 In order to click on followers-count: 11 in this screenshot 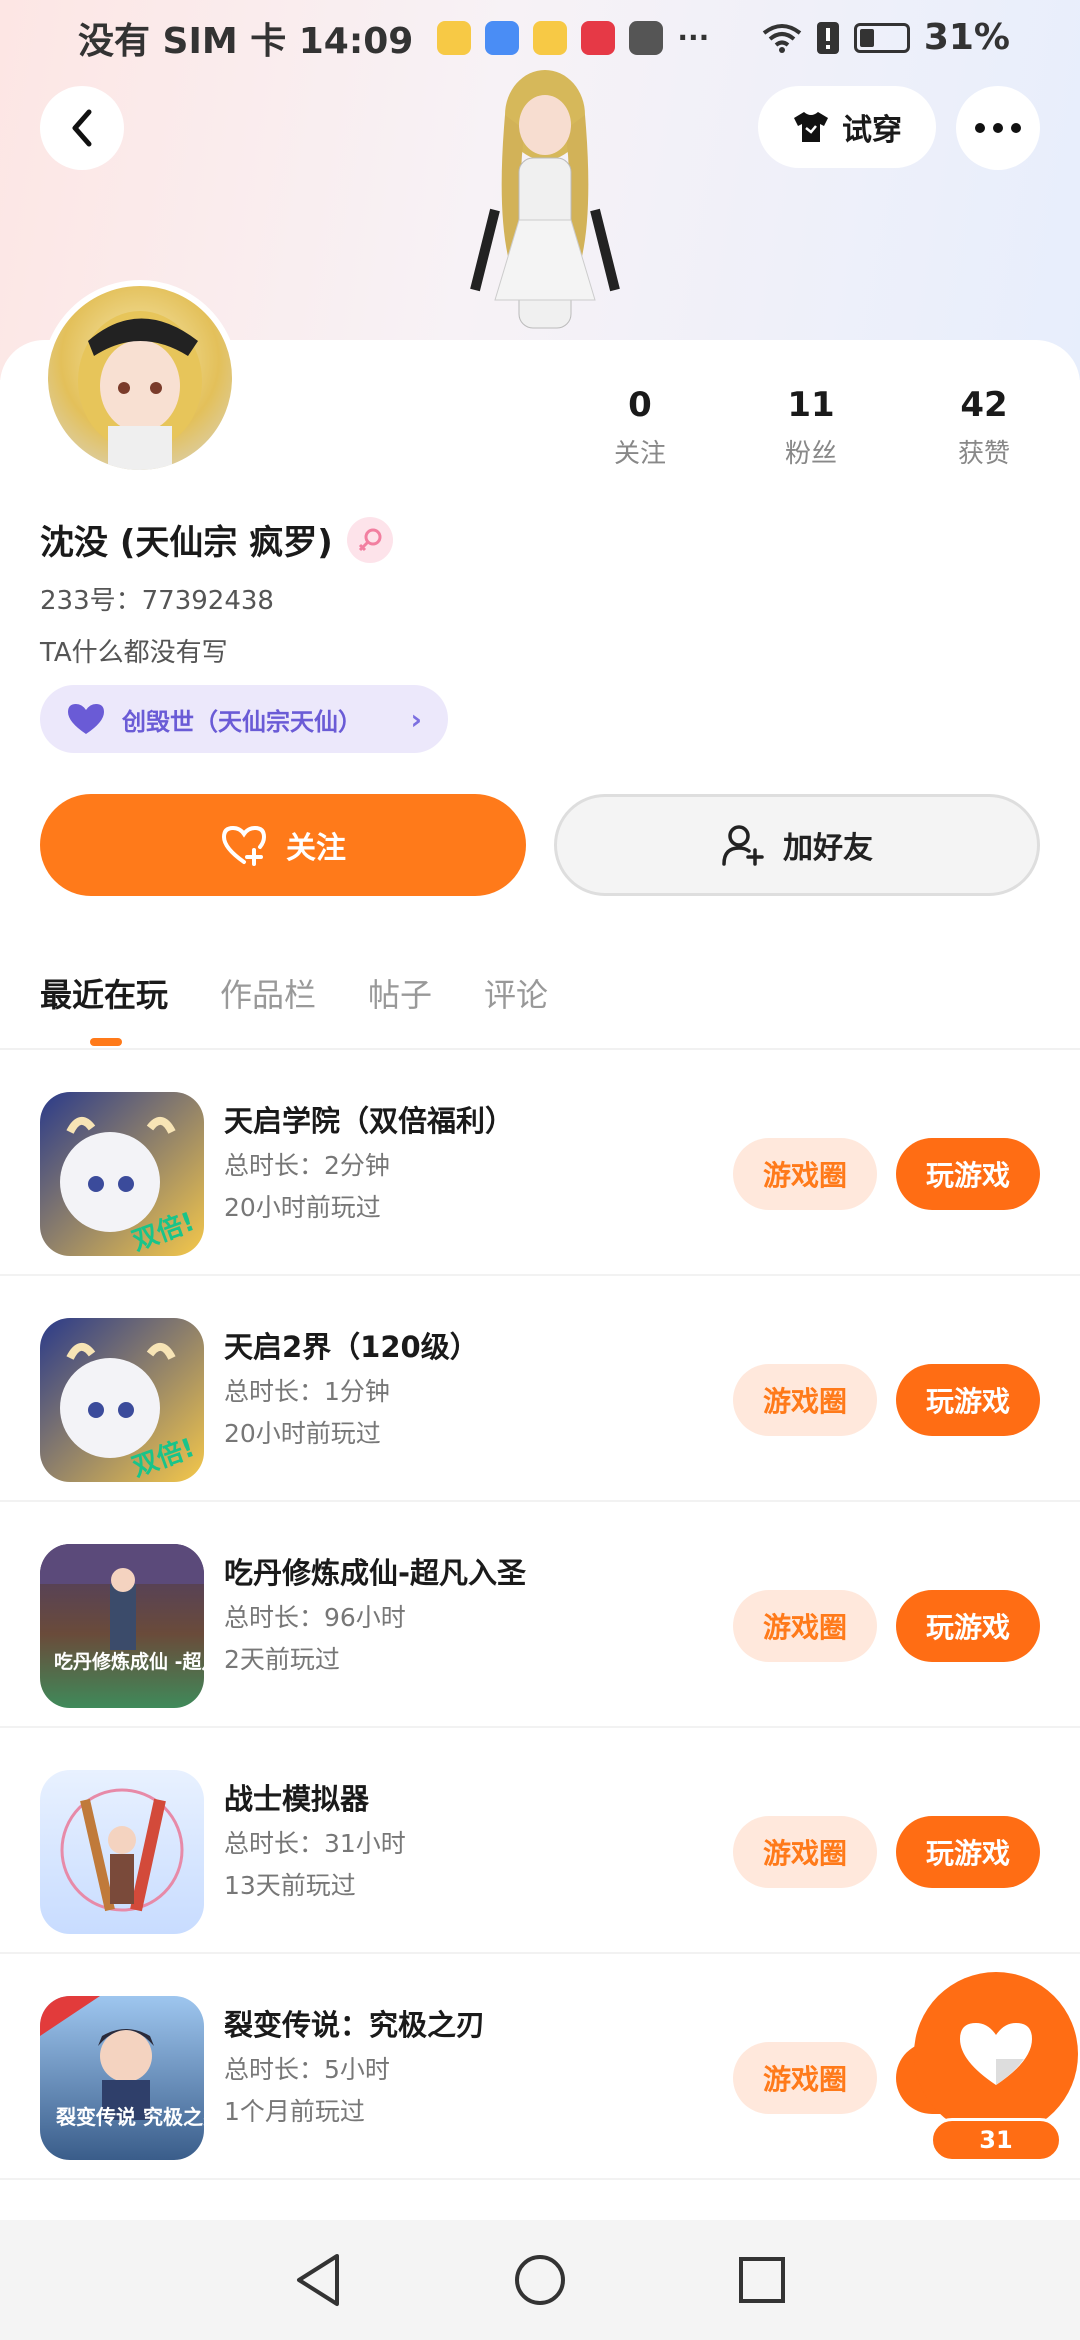, I will do `click(811, 405)`.